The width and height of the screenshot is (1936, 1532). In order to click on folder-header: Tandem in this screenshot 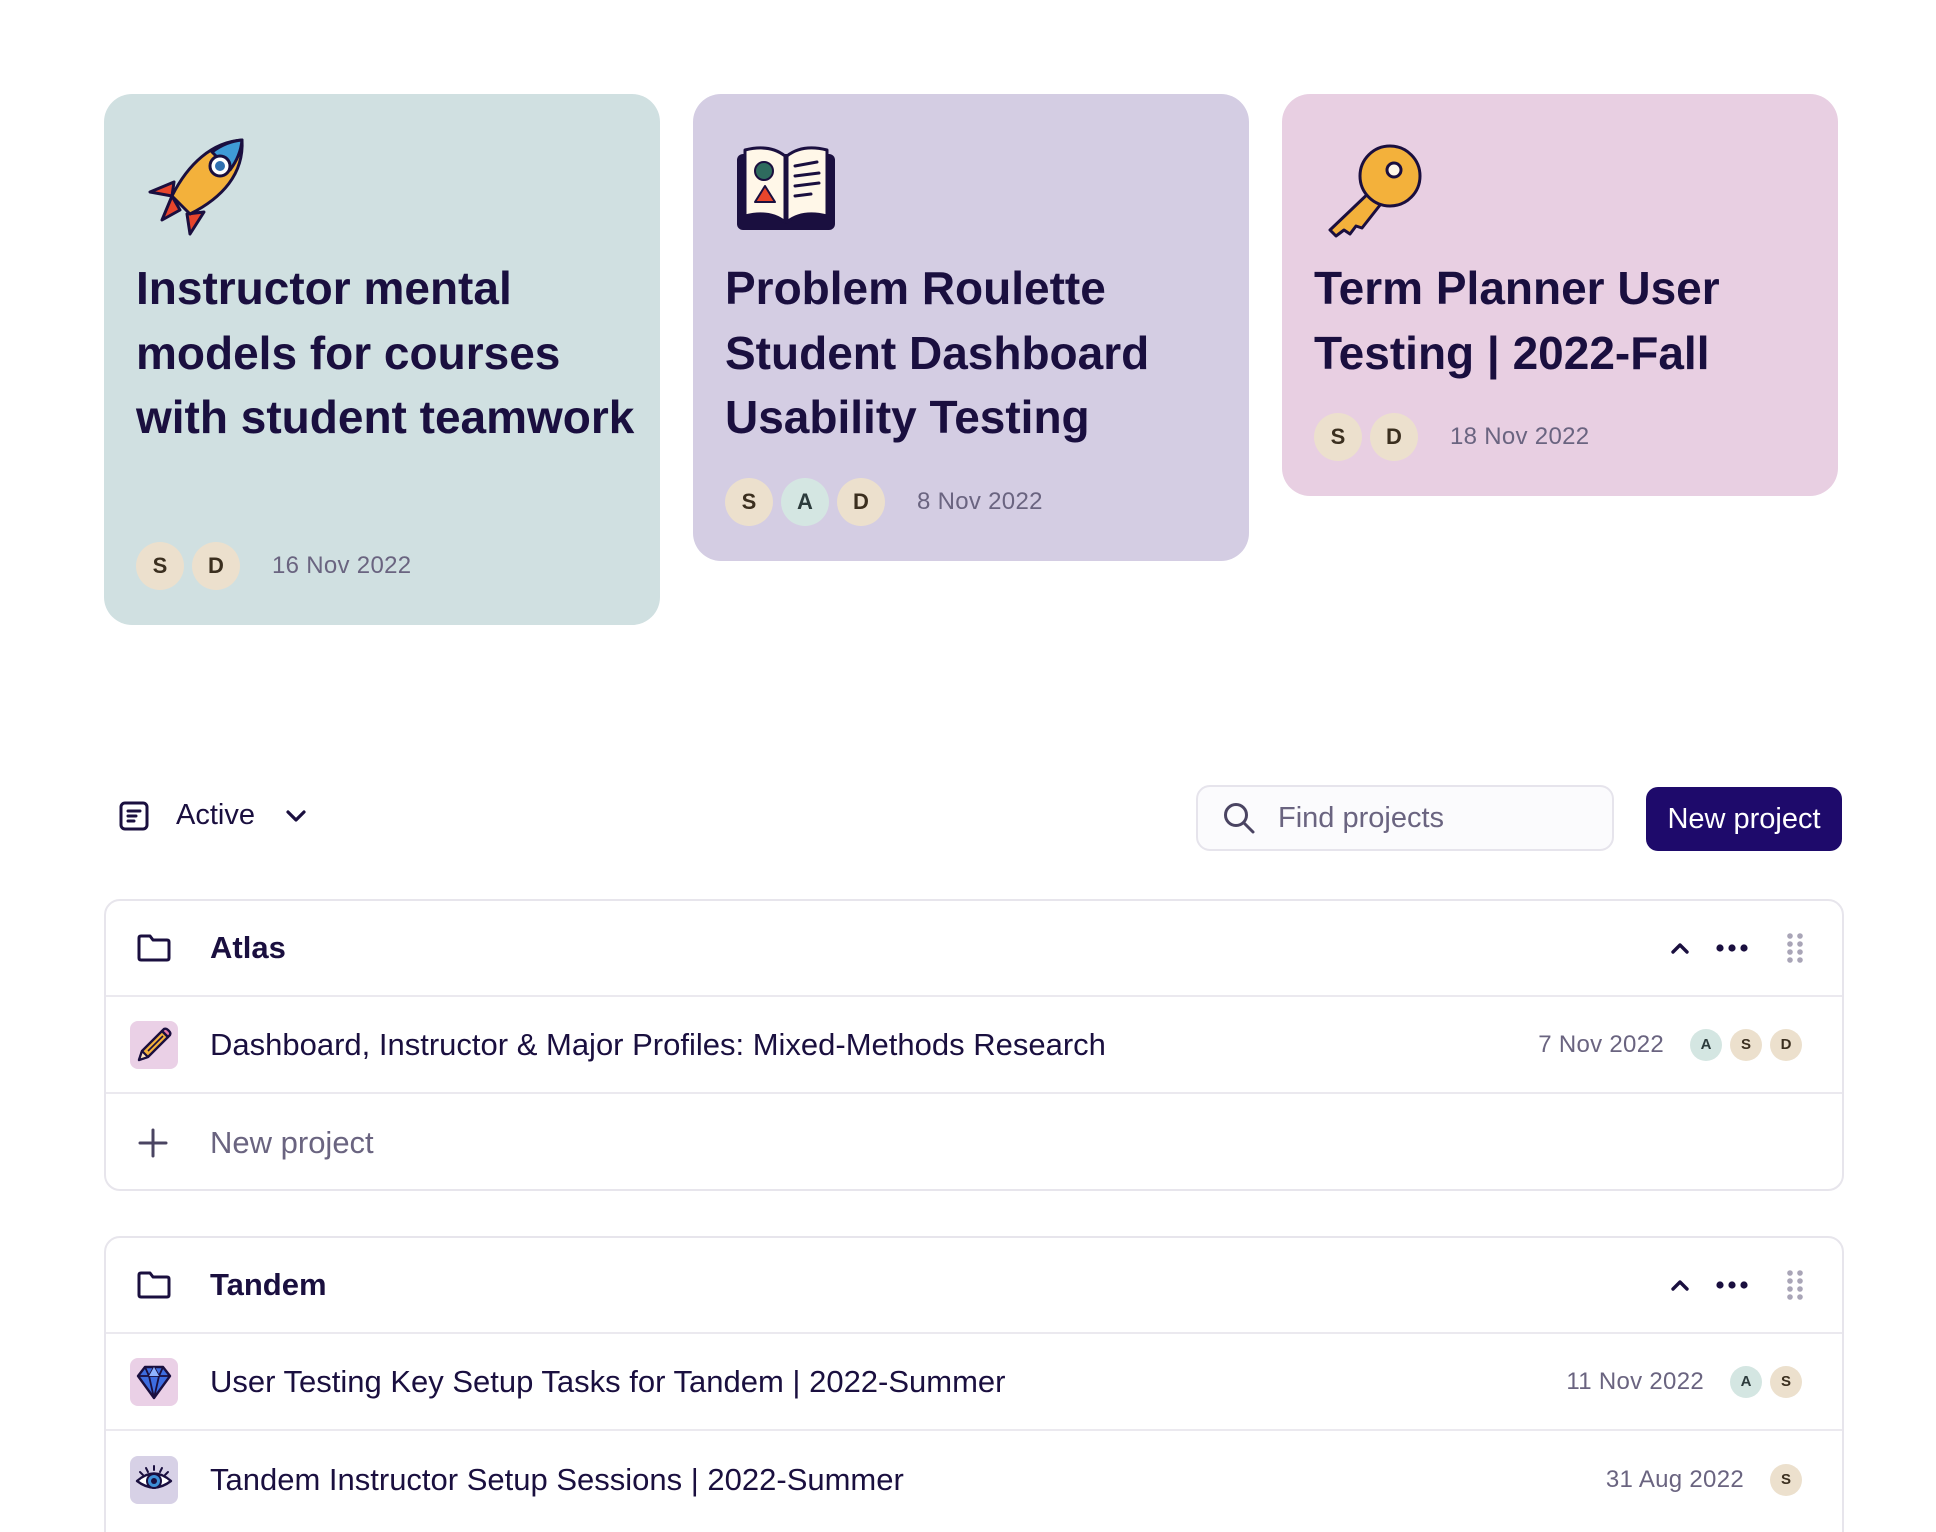, I will do `click(974, 1286)`.